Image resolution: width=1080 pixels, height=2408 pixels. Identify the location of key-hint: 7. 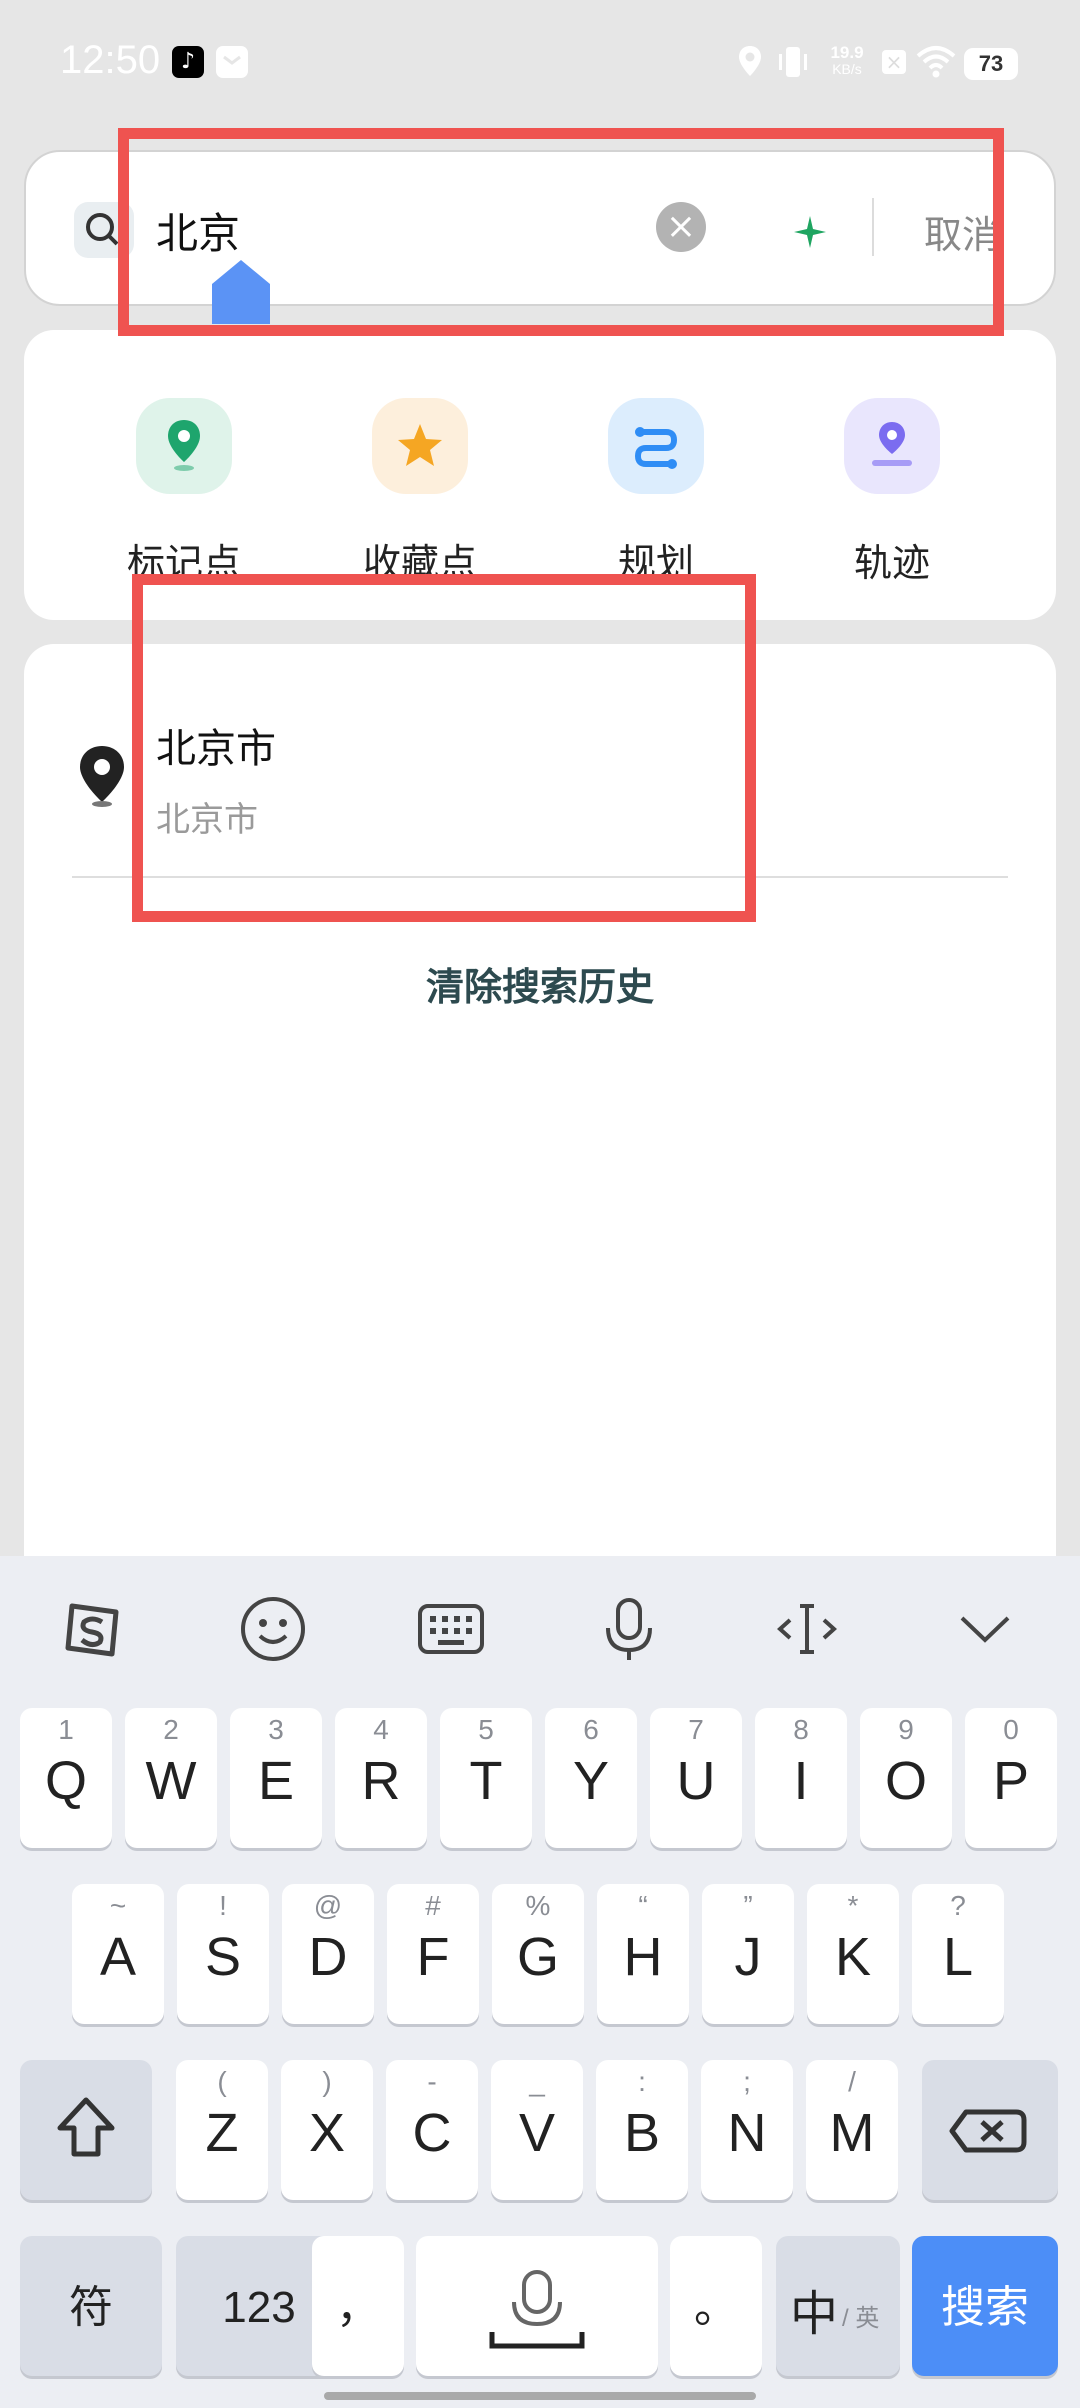
(696, 1729).